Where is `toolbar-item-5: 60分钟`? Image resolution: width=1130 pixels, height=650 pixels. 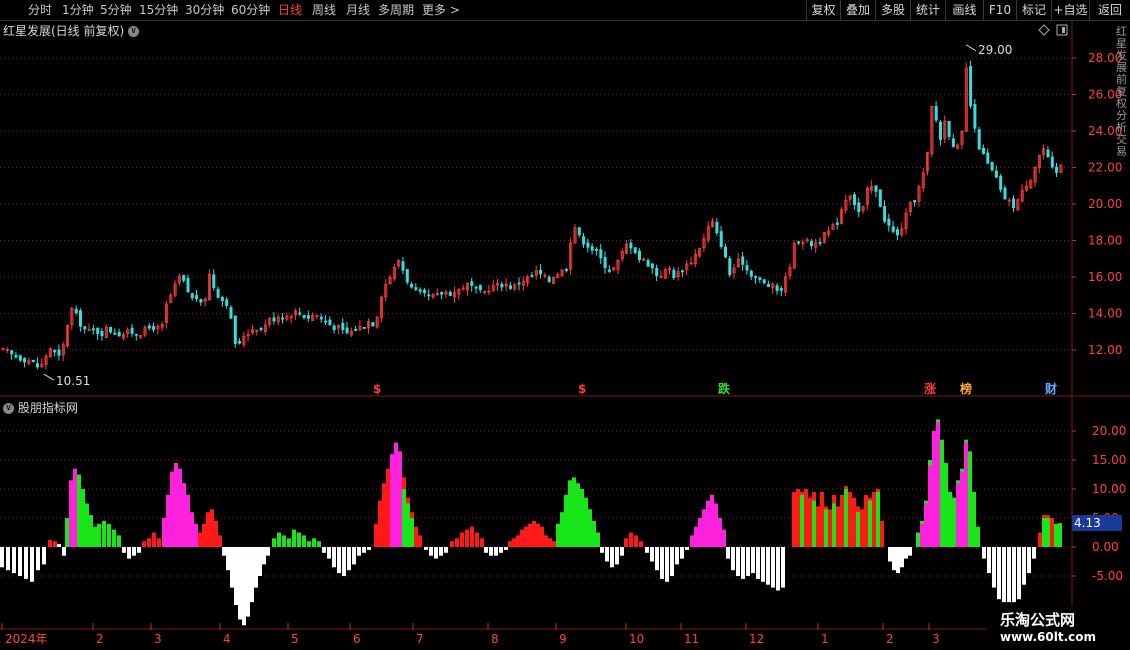 toolbar-item-5: 60分钟 is located at coordinates (250, 10).